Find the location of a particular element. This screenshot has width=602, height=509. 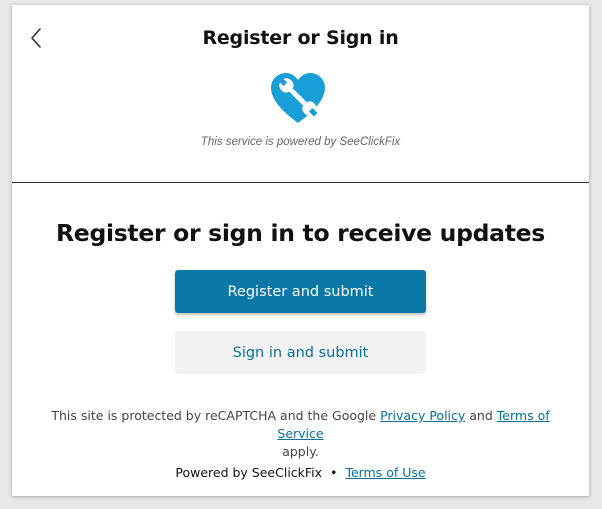

modal-title: Register or Sign in is located at coordinates (300, 38).